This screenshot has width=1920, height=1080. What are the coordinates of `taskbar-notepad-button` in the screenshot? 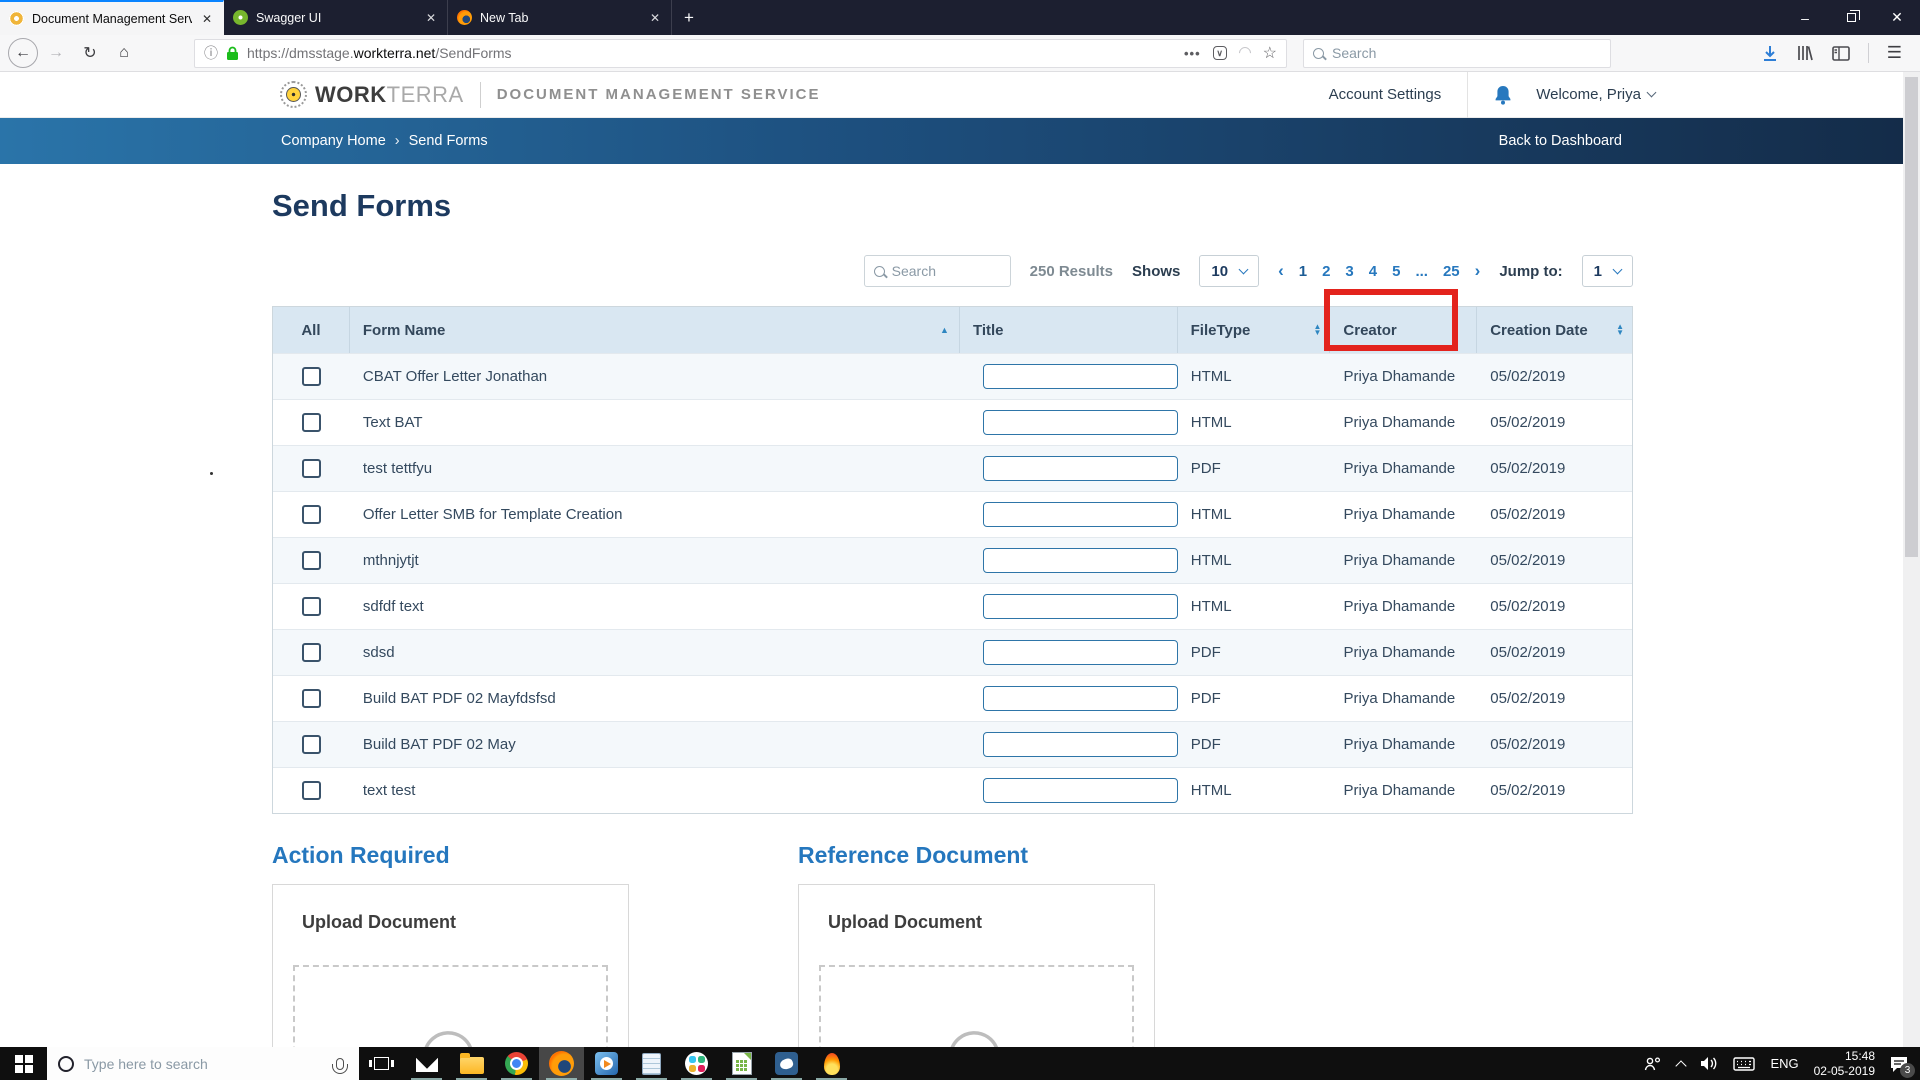 It's located at (651, 1063).